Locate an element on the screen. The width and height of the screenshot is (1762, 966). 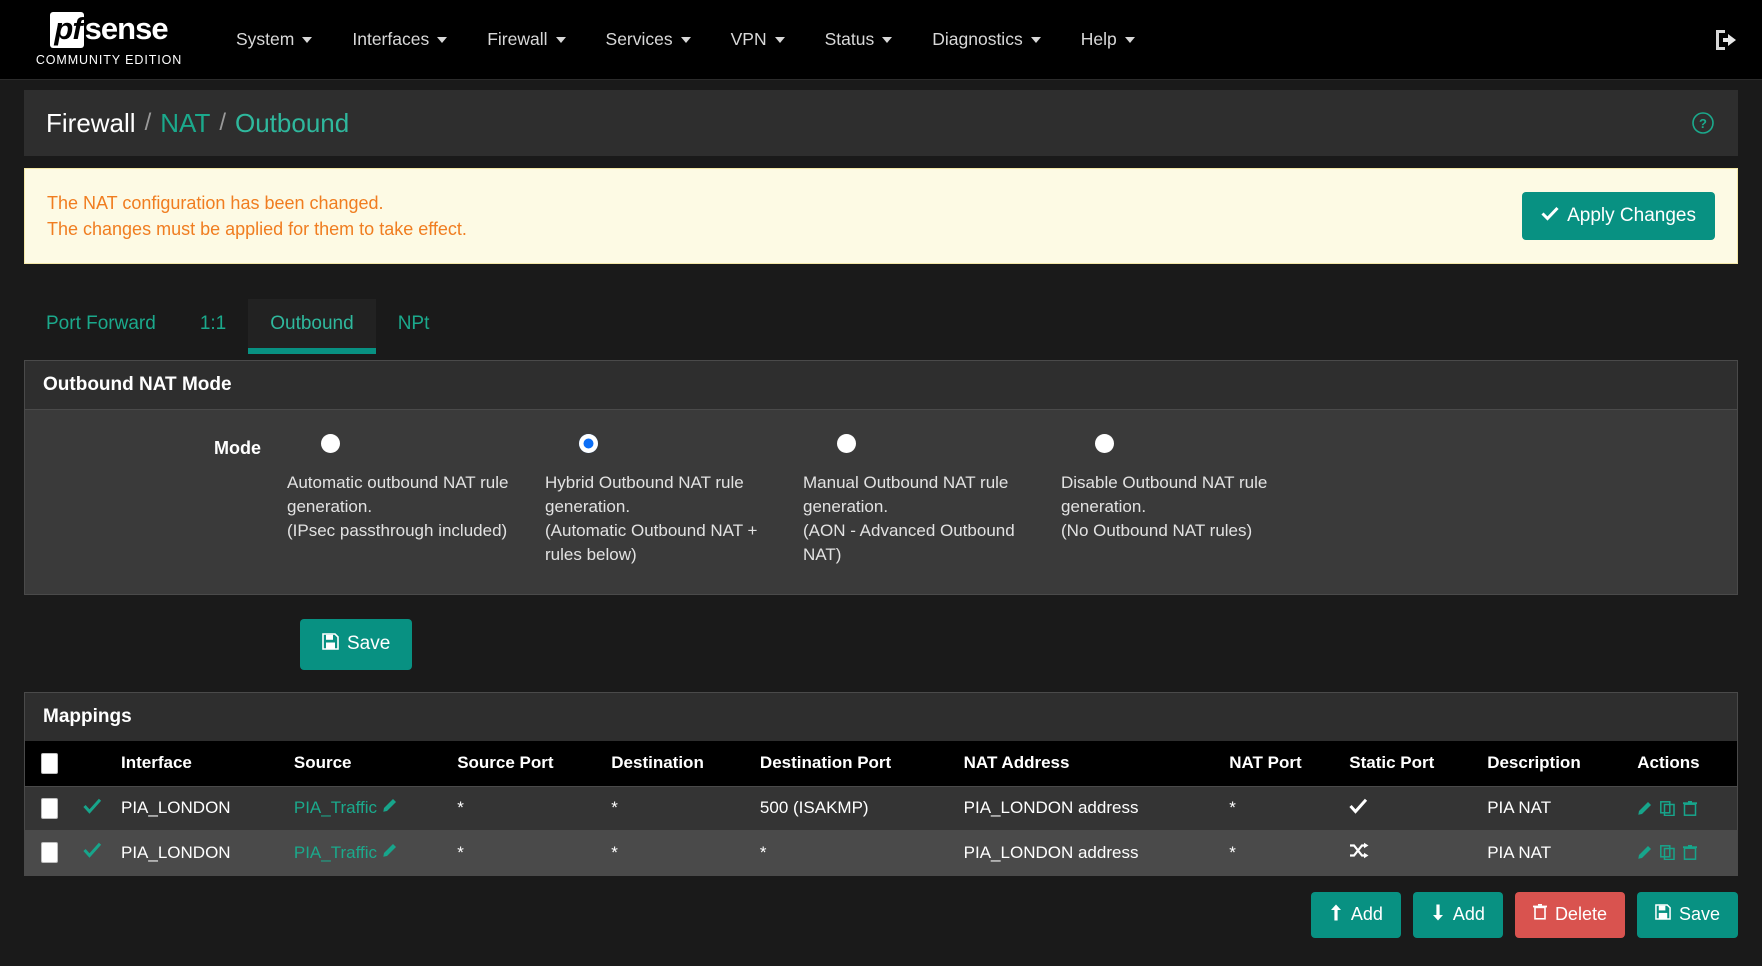
cell-source-port: * is located at coordinates (528, 808).